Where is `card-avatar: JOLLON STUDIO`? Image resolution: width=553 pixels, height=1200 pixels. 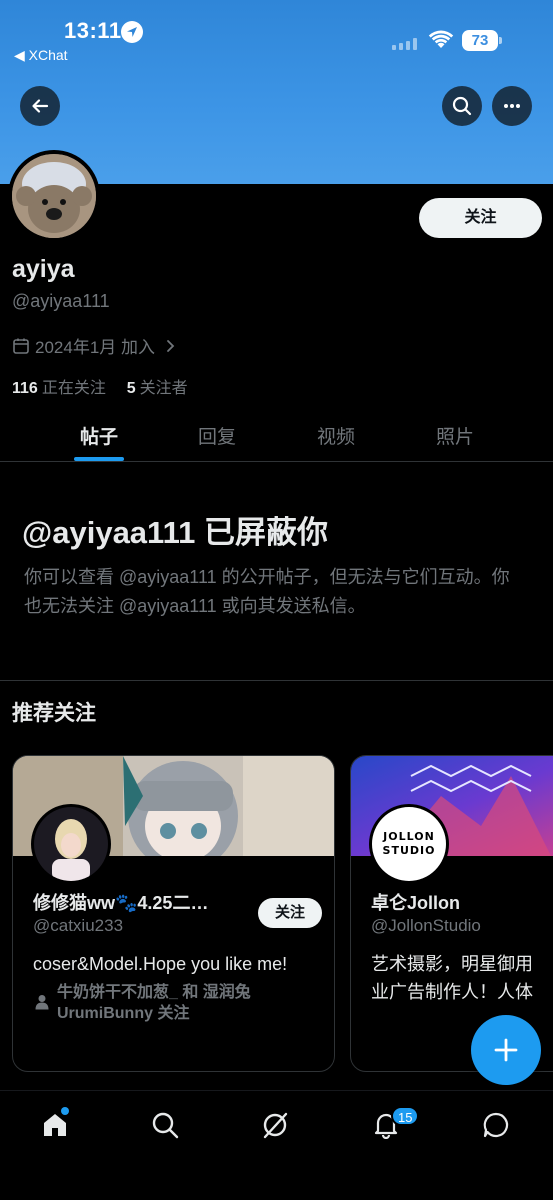 card-avatar: JOLLON STUDIO is located at coordinates (409, 844).